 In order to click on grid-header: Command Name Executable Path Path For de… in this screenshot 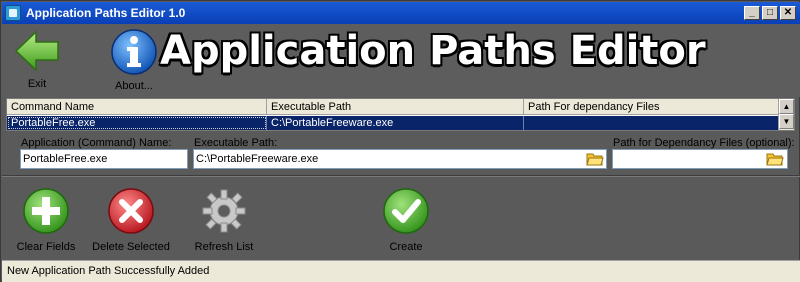, I will do `click(393, 107)`.